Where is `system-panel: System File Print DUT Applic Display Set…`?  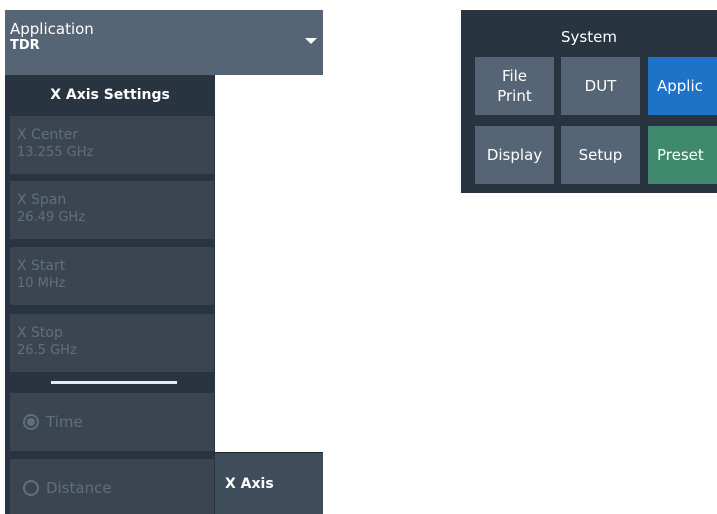
system-panel: System File Print DUT Applic Display Set… is located at coordinates (589, 101).